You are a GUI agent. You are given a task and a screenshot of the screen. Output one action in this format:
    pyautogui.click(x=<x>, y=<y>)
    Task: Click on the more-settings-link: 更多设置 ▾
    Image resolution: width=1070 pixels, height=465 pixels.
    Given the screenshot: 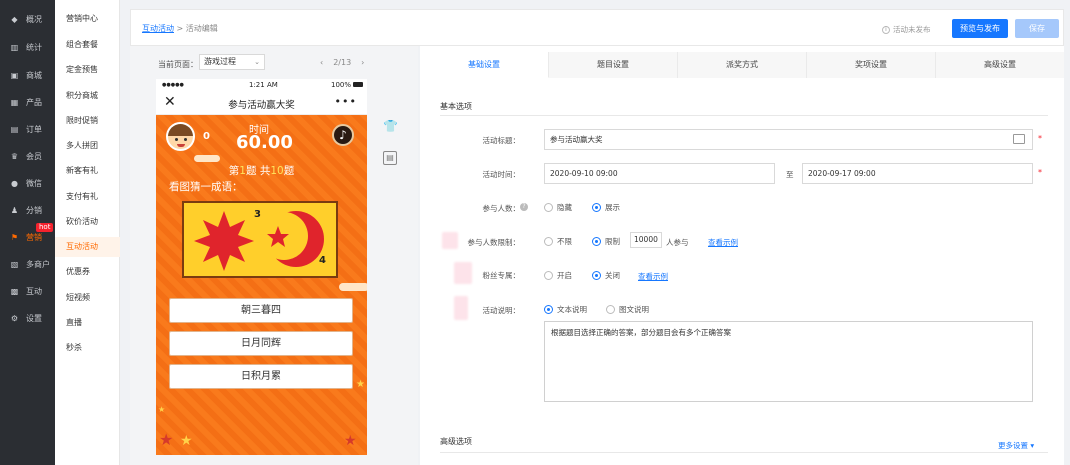 What is the action you would take?
    pyautogui.click(x=1016, y=445)
    